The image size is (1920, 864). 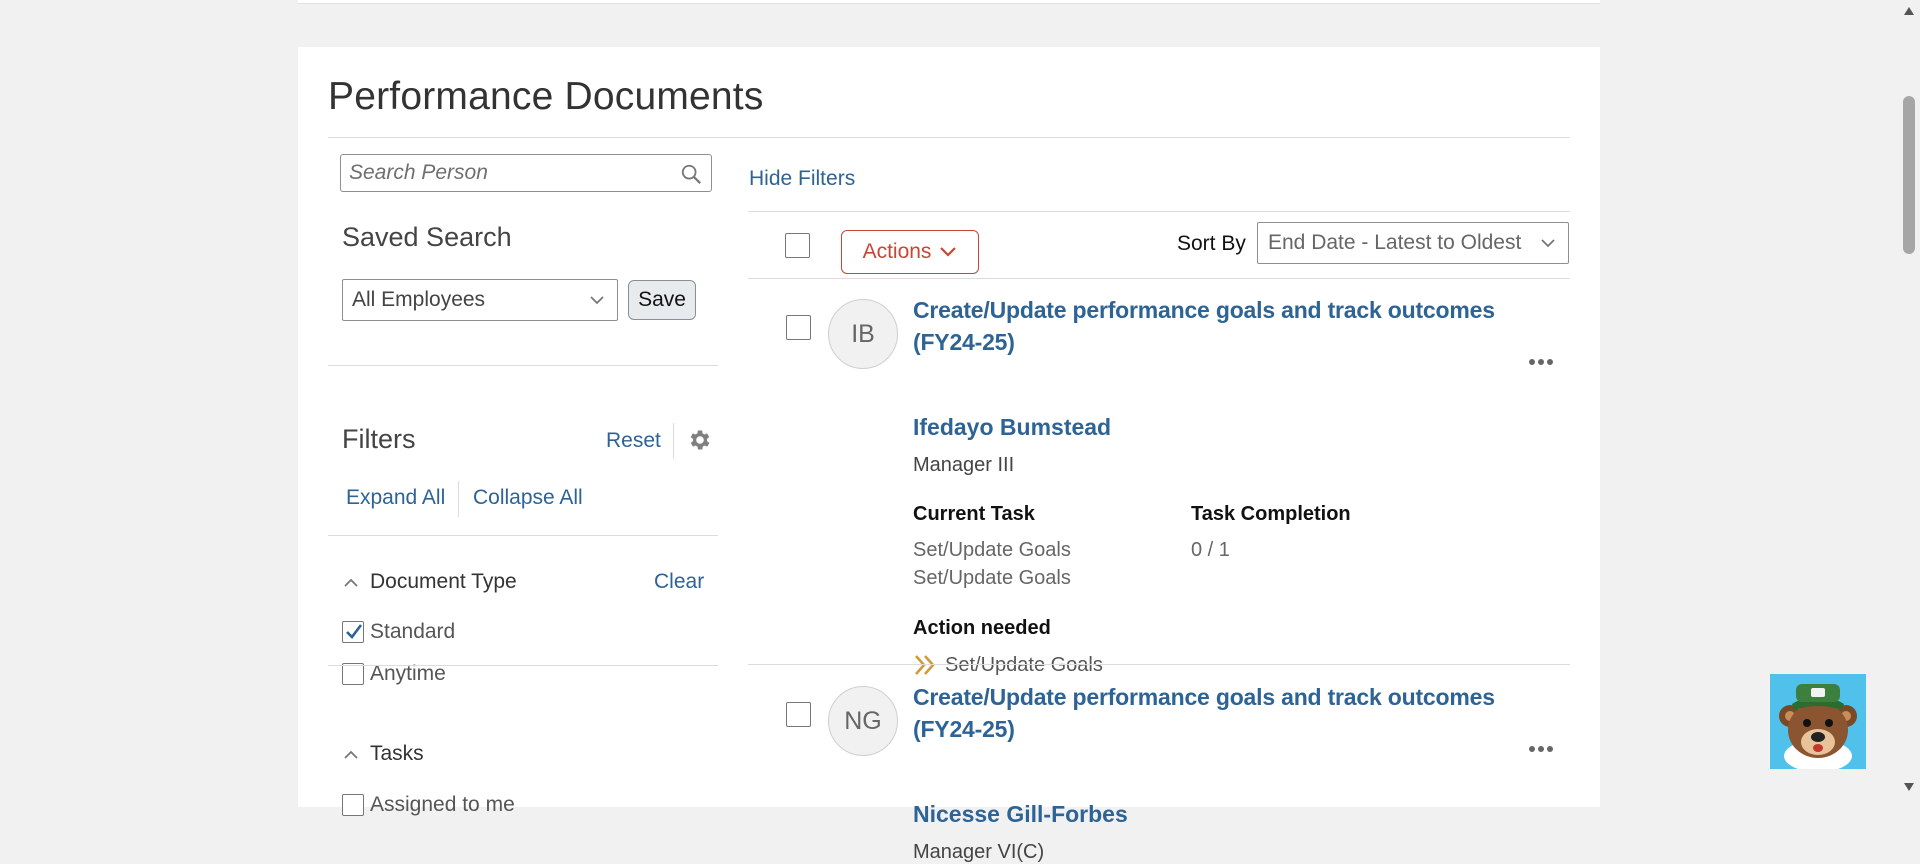 What do you see at coordinates (925, 665) in the screenshot?
I see `double-chevron-right-icon` at bounding box center [925, 665].